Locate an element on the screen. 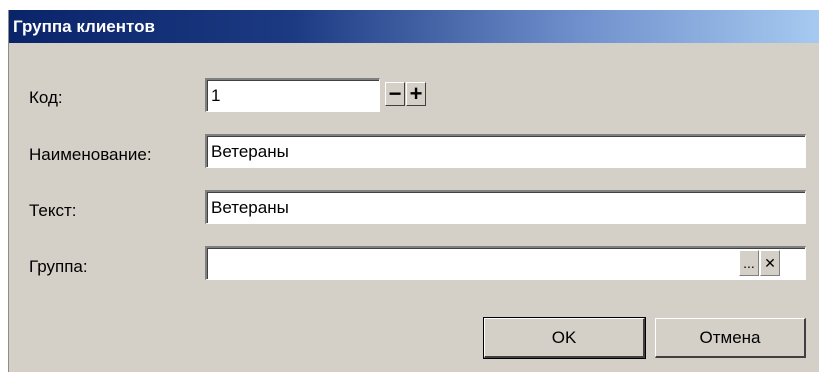 This screenshot has height=372, width=819. code-label: Код: is located at coordinates (46, 97).